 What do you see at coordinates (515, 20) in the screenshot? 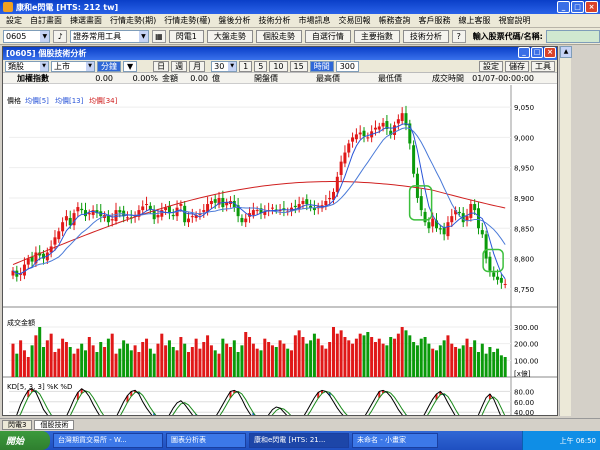
I see `menu-window-help: 視窗說明` at bounding box center [515, 20].